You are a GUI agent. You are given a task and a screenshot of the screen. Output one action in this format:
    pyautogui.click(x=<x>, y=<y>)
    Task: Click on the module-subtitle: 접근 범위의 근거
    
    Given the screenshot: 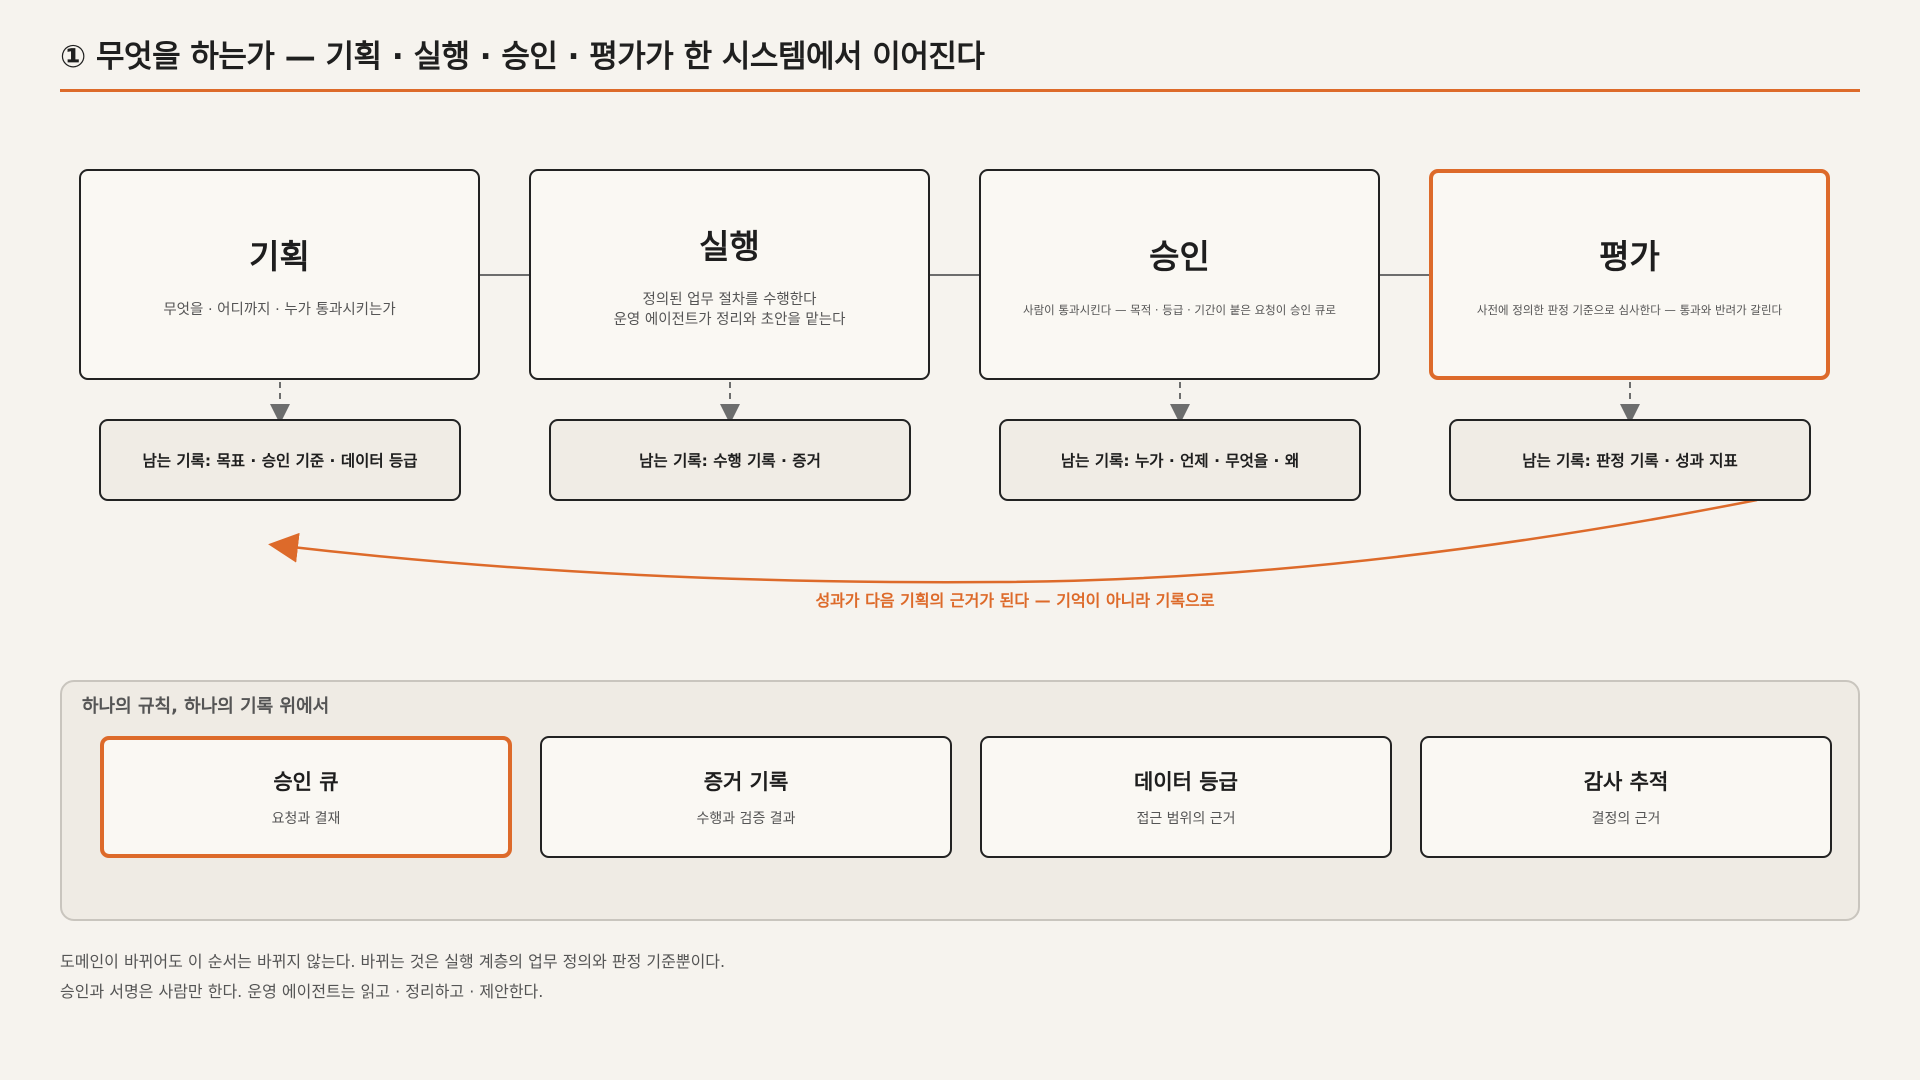 What is the action you would take?
    pyautogui.click(x=1186, y=819)
    